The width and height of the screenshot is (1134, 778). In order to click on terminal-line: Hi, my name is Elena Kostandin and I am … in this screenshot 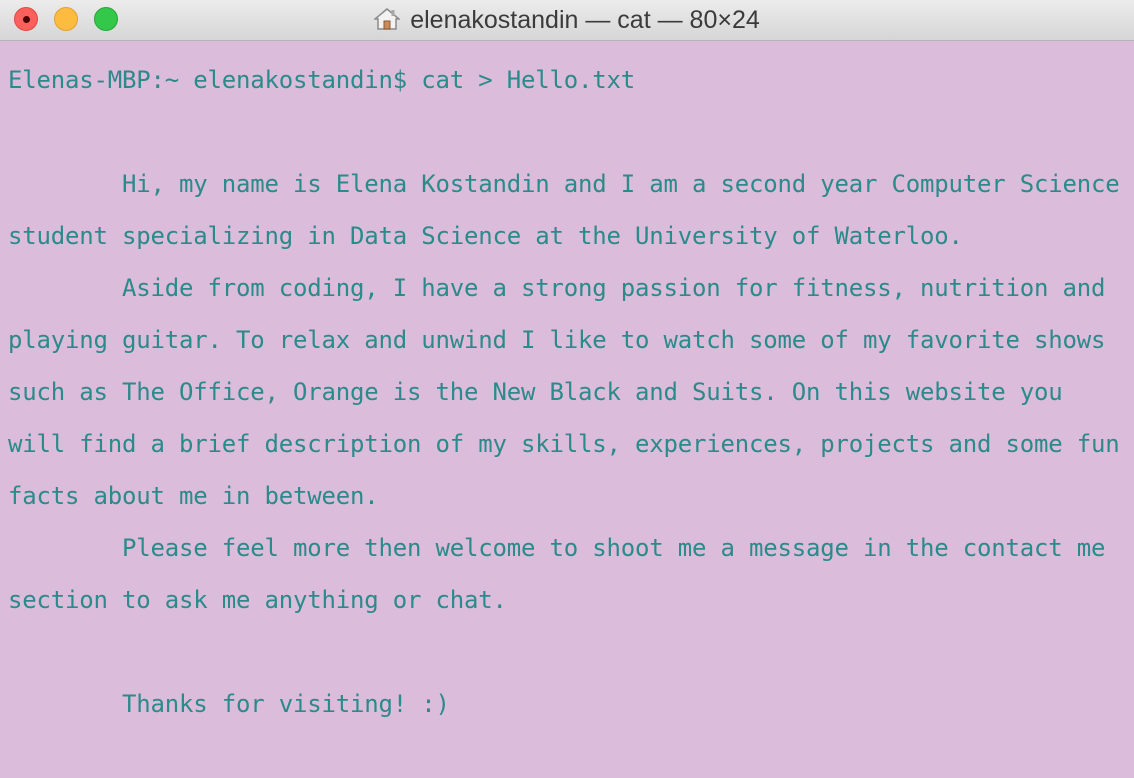, I will do `click(564, 184)`.